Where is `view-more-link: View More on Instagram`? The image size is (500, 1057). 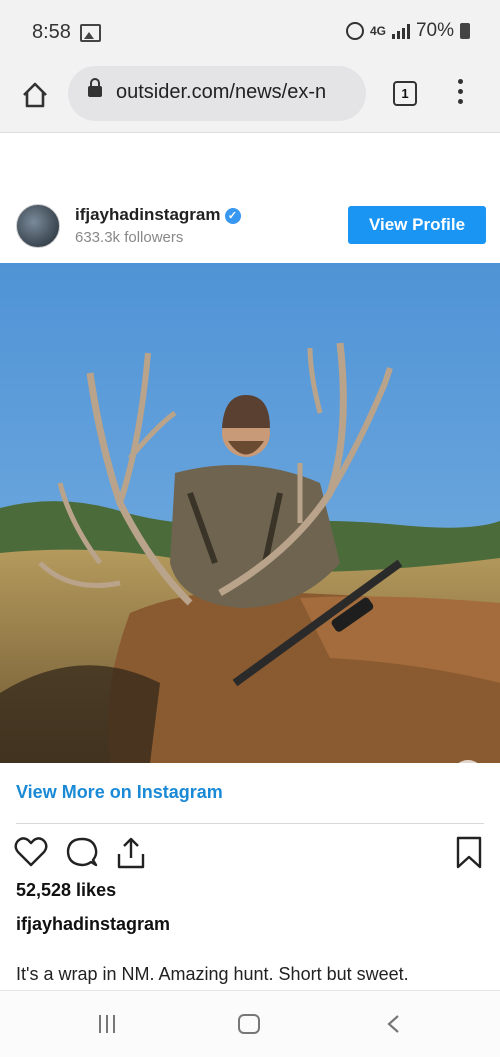
view-more-link: View More on Instagram is located at coordinates (119, 792).